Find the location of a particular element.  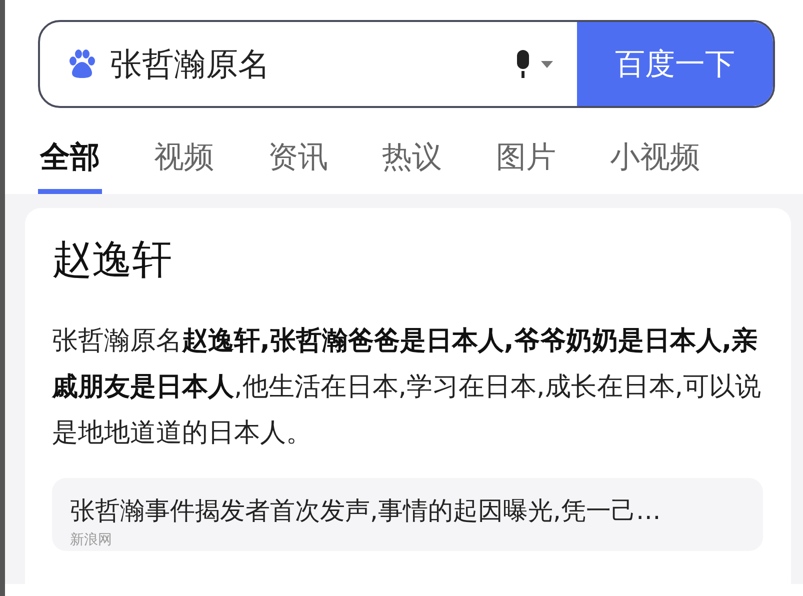

tab: 热议 is located at coordinates (412, 162).